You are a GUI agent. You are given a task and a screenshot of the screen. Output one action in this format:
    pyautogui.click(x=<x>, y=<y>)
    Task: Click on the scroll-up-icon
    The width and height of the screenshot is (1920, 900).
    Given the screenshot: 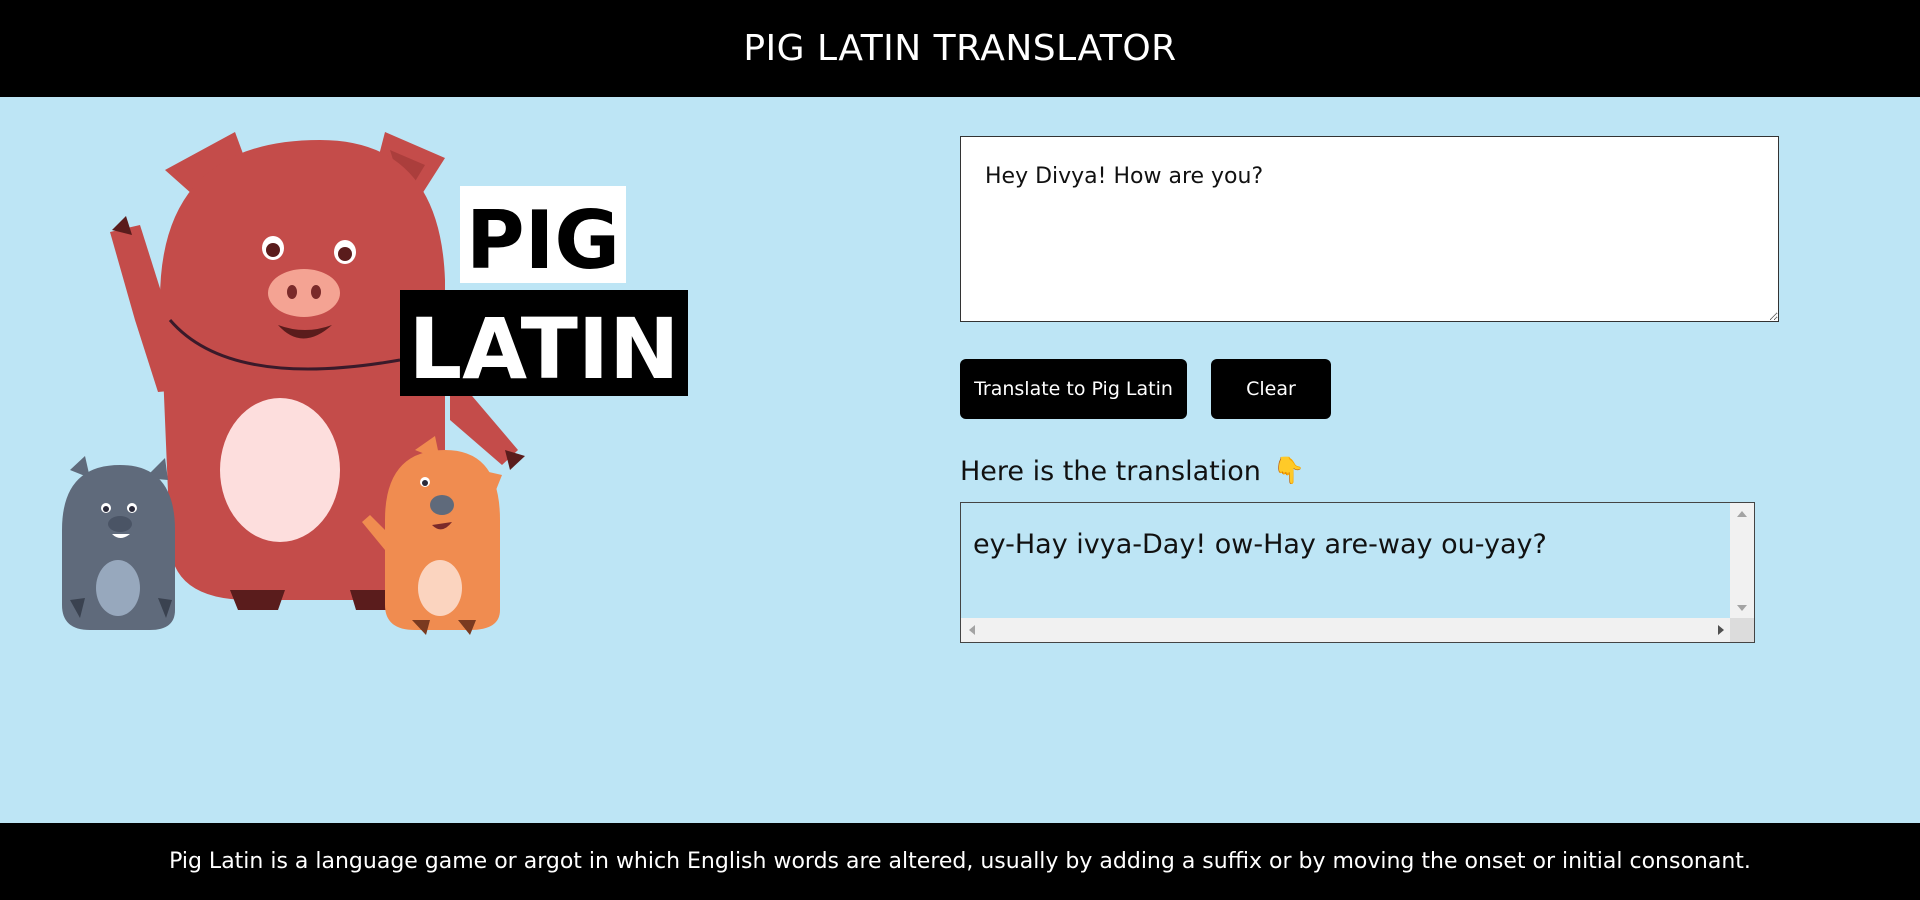 What is the action you would take?
    pyautogui.click(x=1742, y=514)
    